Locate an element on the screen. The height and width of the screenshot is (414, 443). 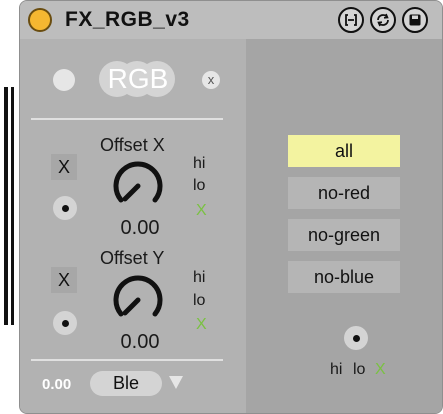
offset-y-x: X is located at coordinates (201, 325).